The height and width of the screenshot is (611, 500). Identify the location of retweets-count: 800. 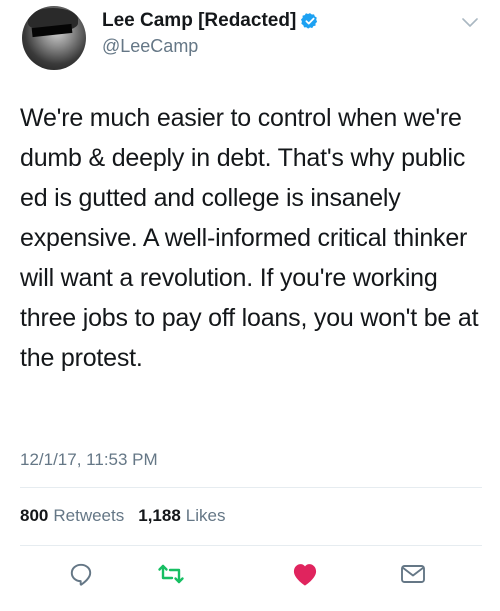
(34, 515).